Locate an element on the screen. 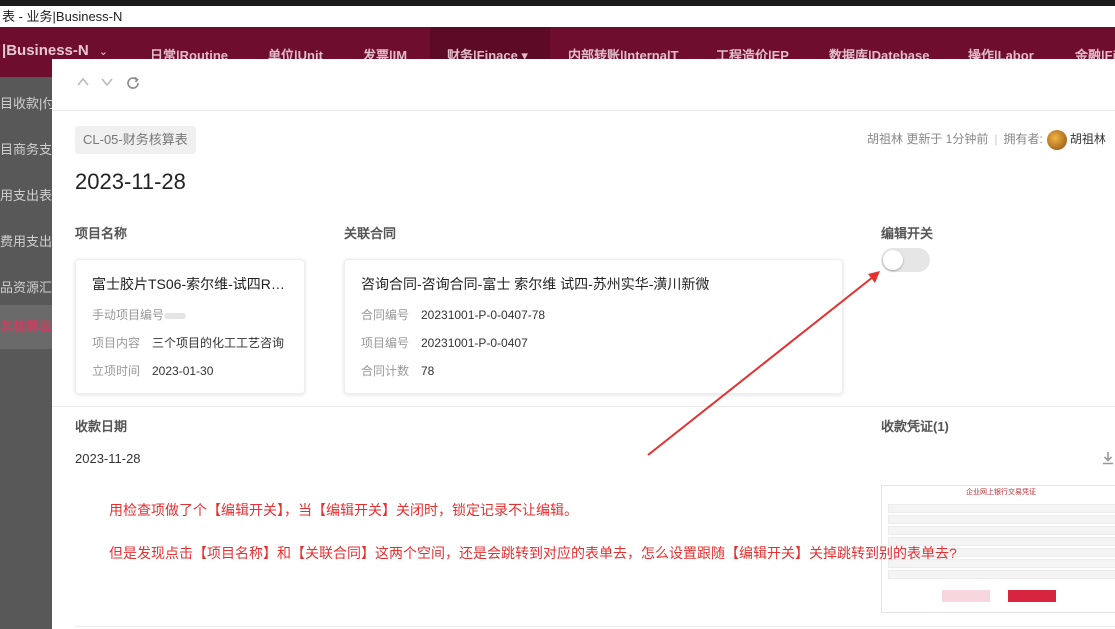  row-key: 手动项目编号 is located at coordinates (128, 315).